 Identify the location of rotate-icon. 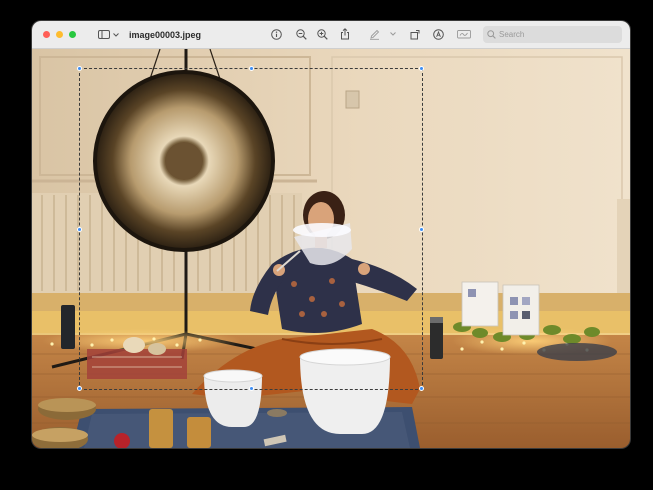
(414, 34).